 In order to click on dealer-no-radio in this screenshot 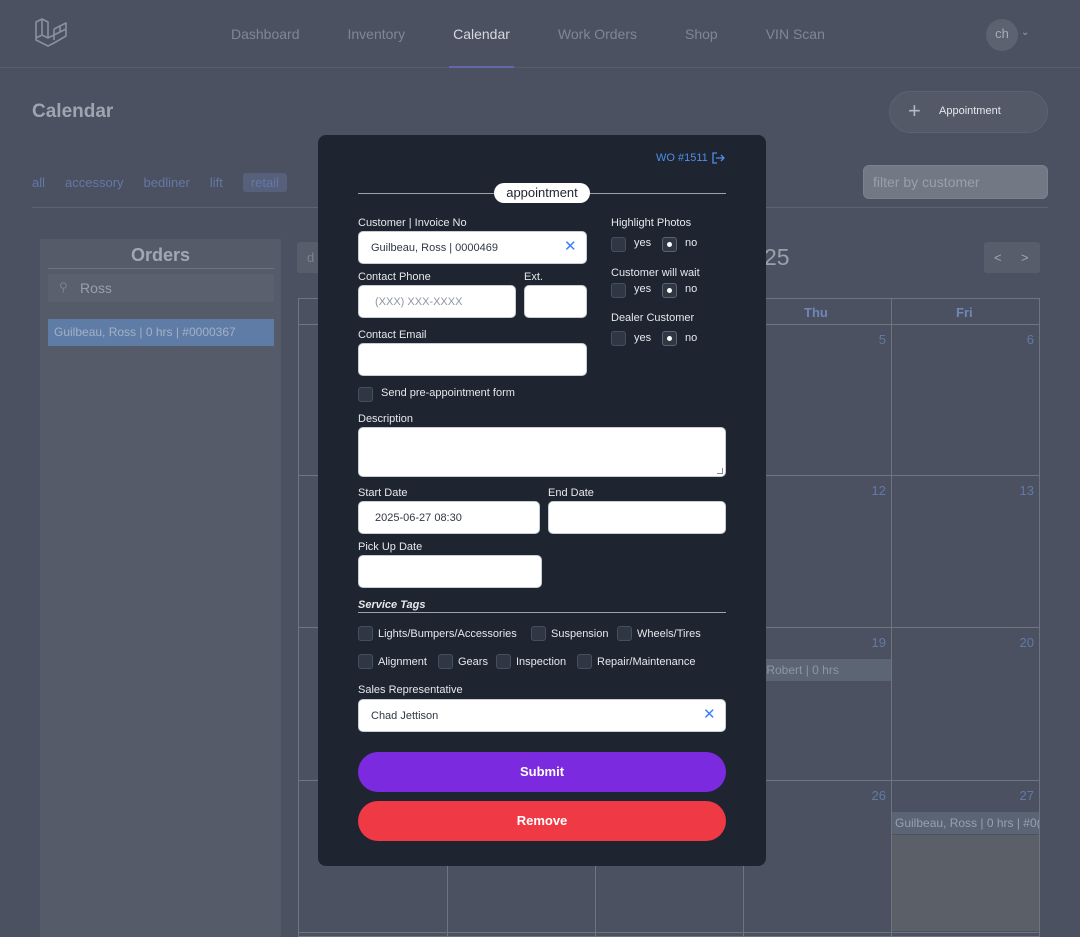, I will do `click(669, 338)`.